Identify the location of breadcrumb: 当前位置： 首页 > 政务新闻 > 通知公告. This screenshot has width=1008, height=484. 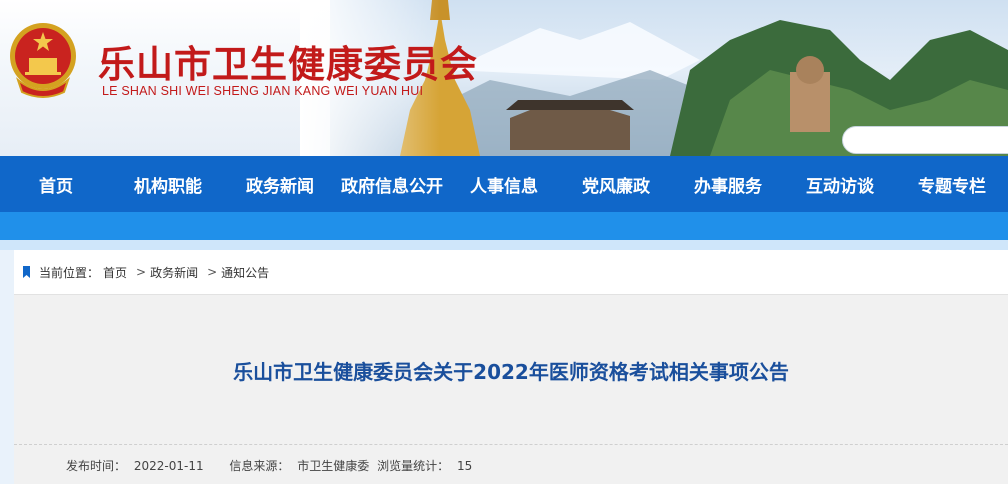
(511, 272).